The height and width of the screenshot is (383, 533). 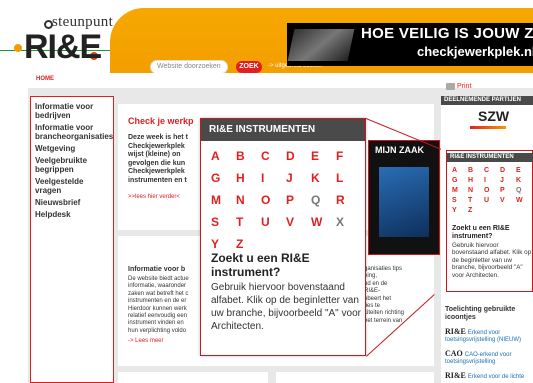 What do you see at coordinates (475, 51) in the screenshot?
I see `banner-url: checkjewerkplek.nl` at bounding box center [475, 51].